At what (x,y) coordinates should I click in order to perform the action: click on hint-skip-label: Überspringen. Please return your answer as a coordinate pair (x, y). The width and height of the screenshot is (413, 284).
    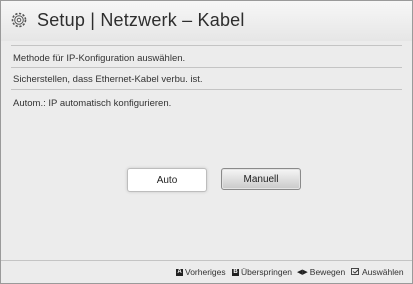
    Looking at the image, I should click on (267, 272).